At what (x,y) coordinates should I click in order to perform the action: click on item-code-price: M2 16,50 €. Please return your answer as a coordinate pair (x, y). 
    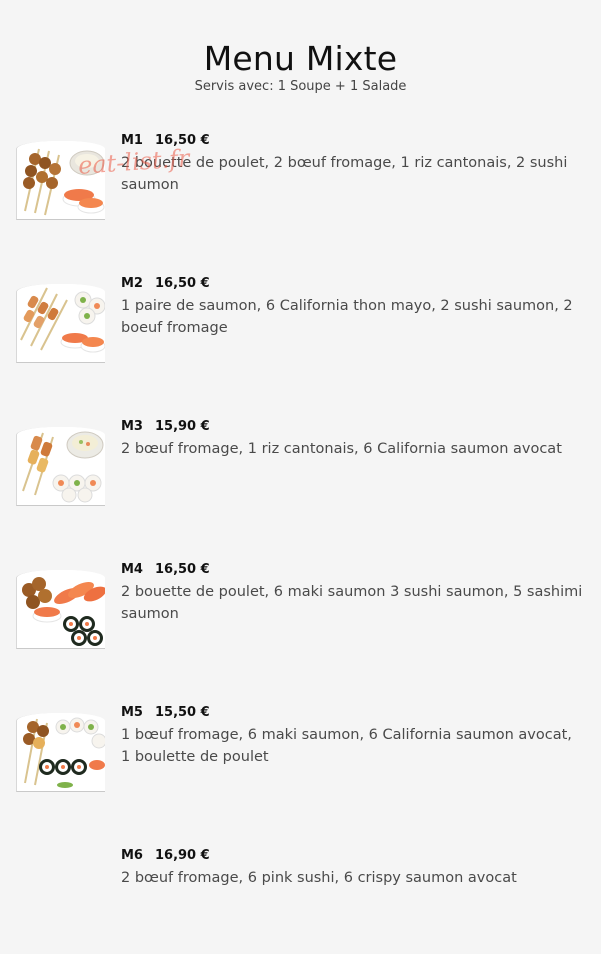
    Looking at the image, I should click on (165, 283).